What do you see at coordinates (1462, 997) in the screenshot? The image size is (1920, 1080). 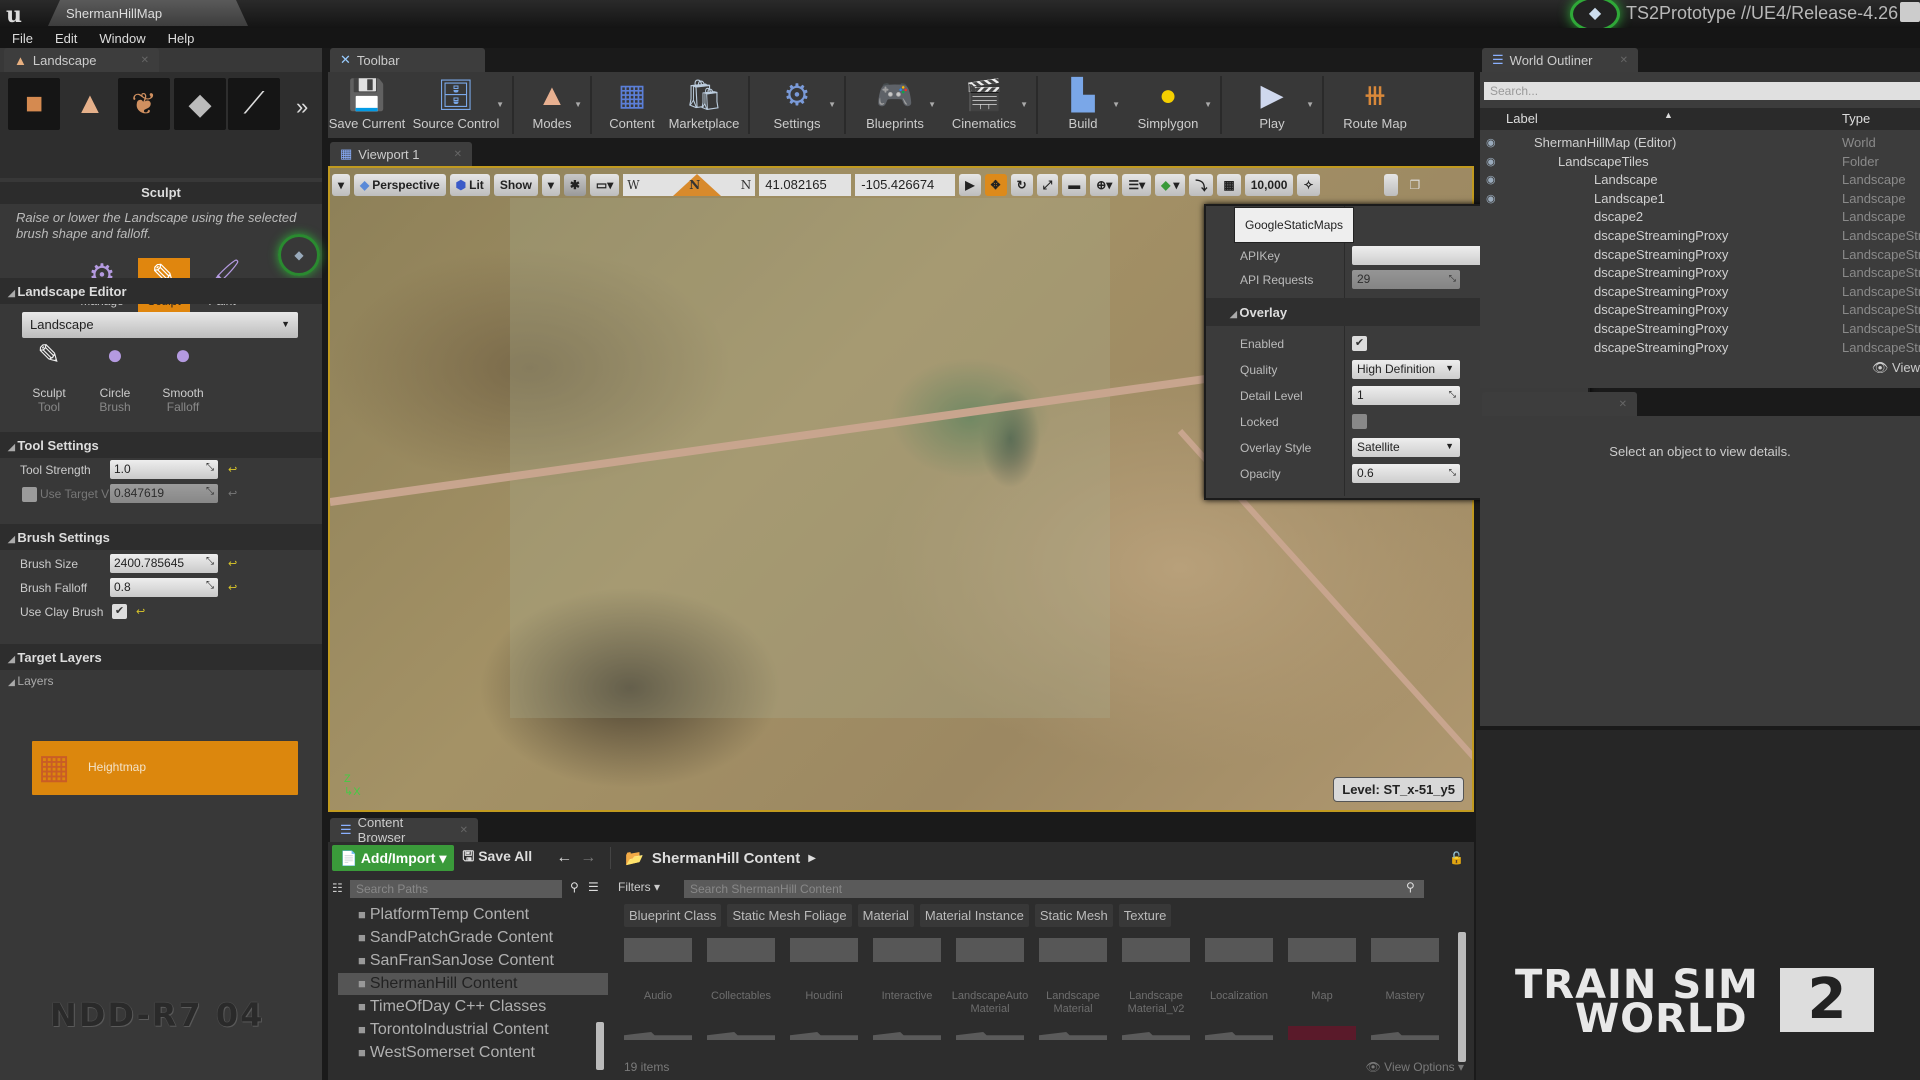 I see `asset-scrollbar` at bounding box center [1462, 997].